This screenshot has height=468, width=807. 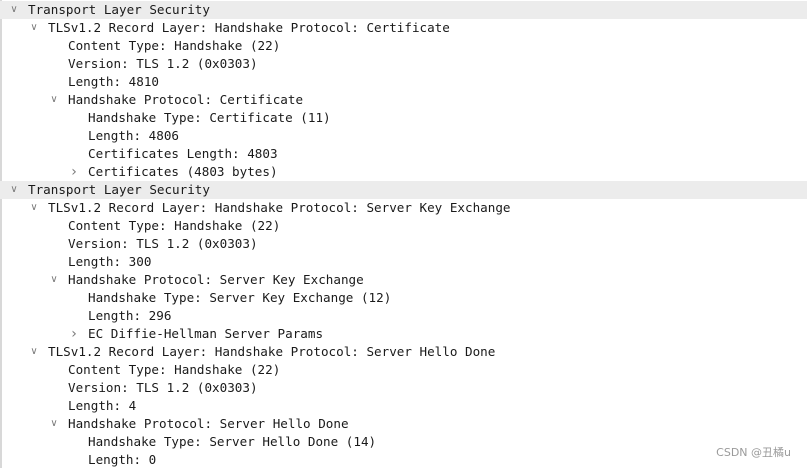 What do you see at coordinates (208, 423) in the screenshot?
I see `tree-row-label: Handshake Protocol: Server Hello Done` at bounding box center [208, 423].